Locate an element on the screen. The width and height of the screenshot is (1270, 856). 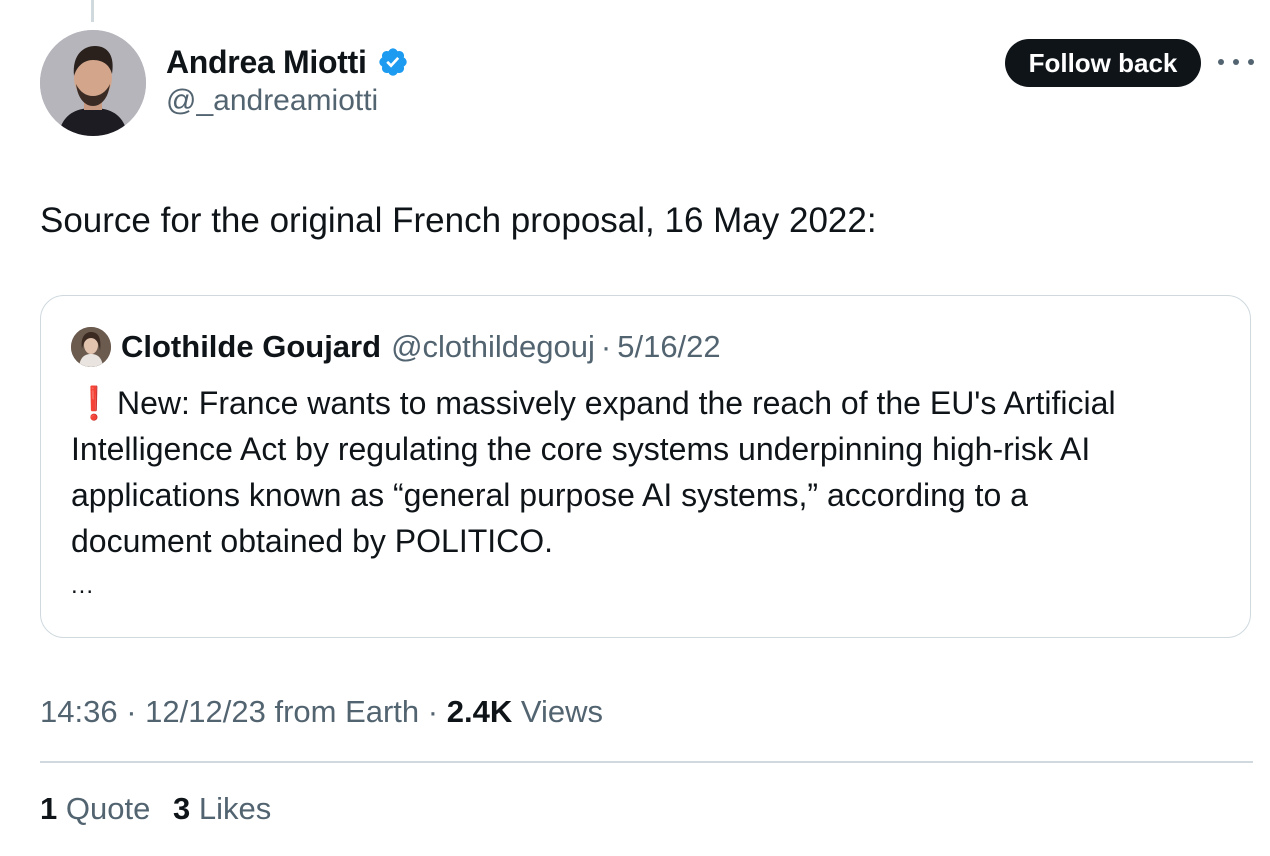
quoted-author-avatar is located at coordinates (91, 347).